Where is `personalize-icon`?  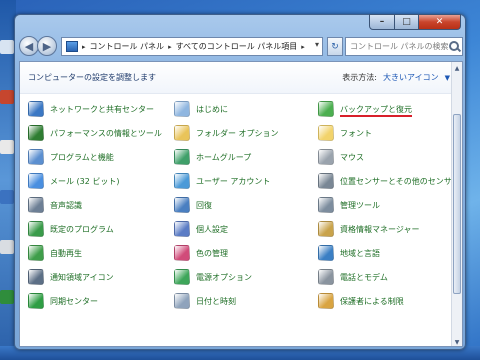
personalize-icon is located at coordinates (182, 229).